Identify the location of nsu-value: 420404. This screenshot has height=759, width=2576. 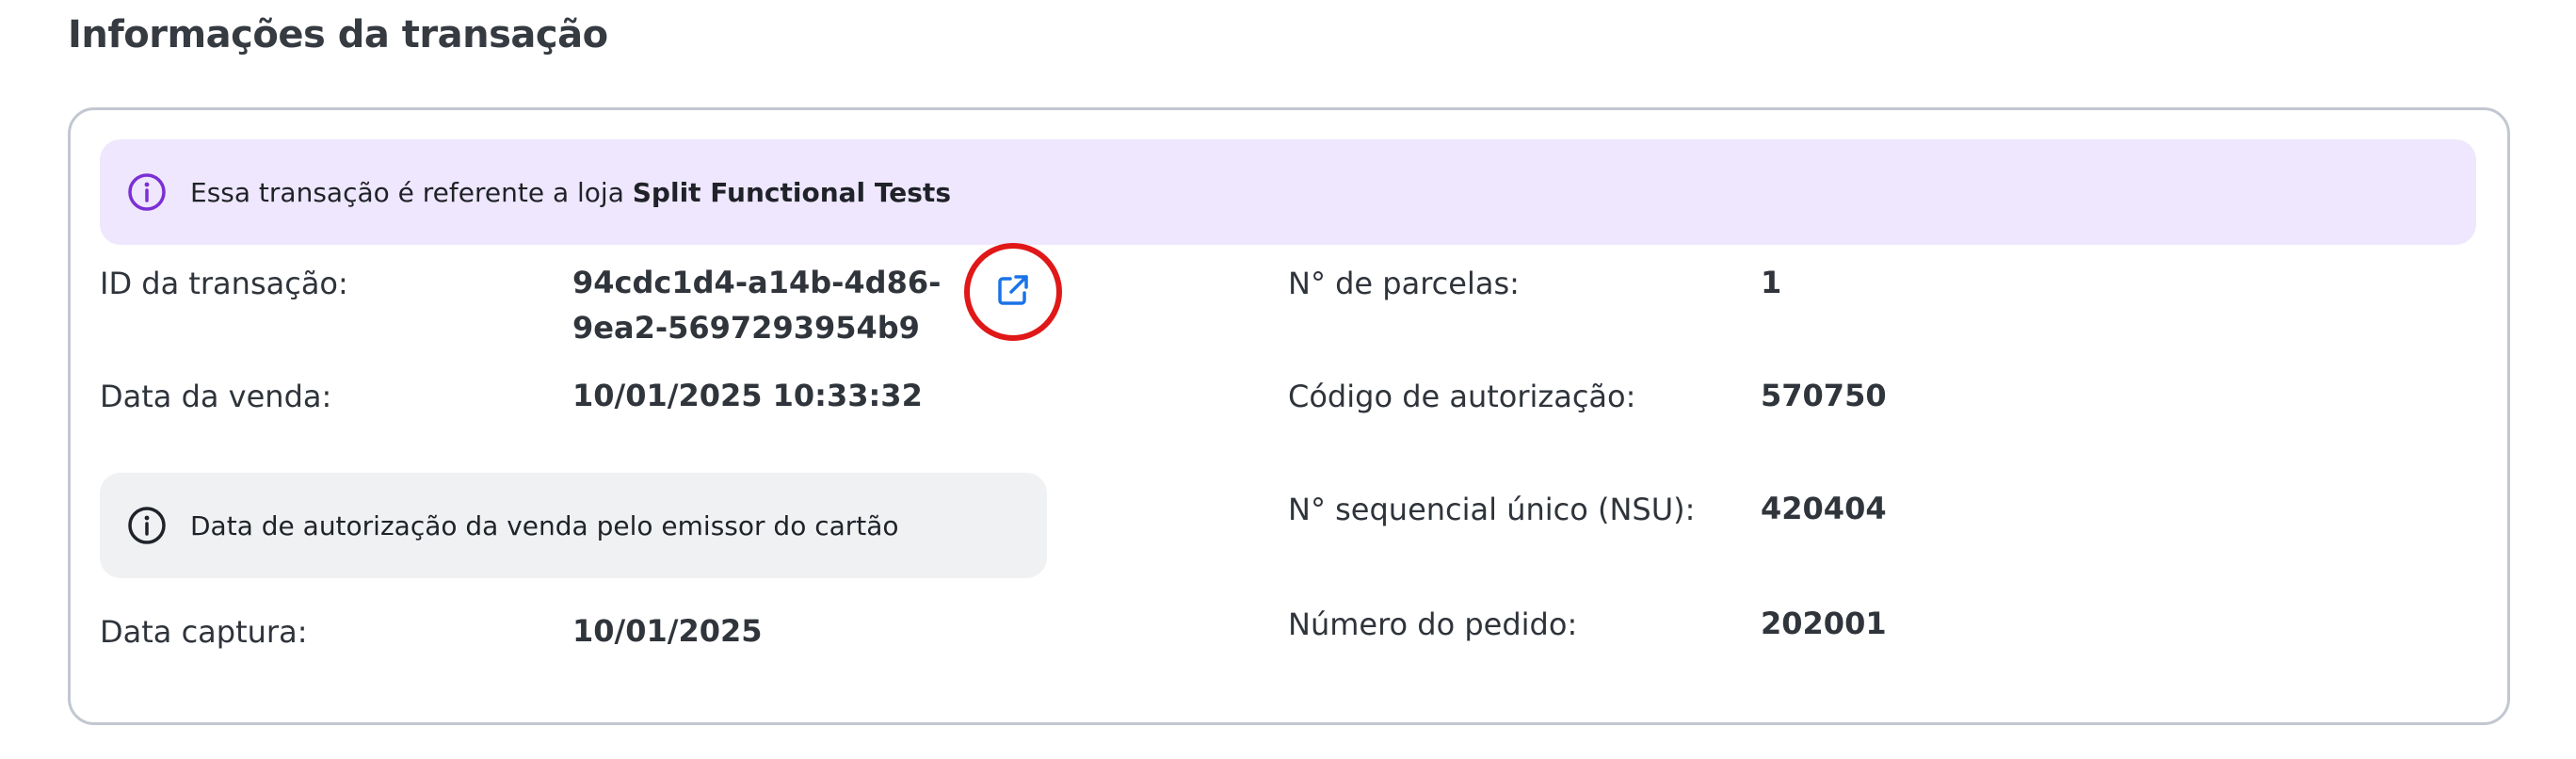
(1824, 508).